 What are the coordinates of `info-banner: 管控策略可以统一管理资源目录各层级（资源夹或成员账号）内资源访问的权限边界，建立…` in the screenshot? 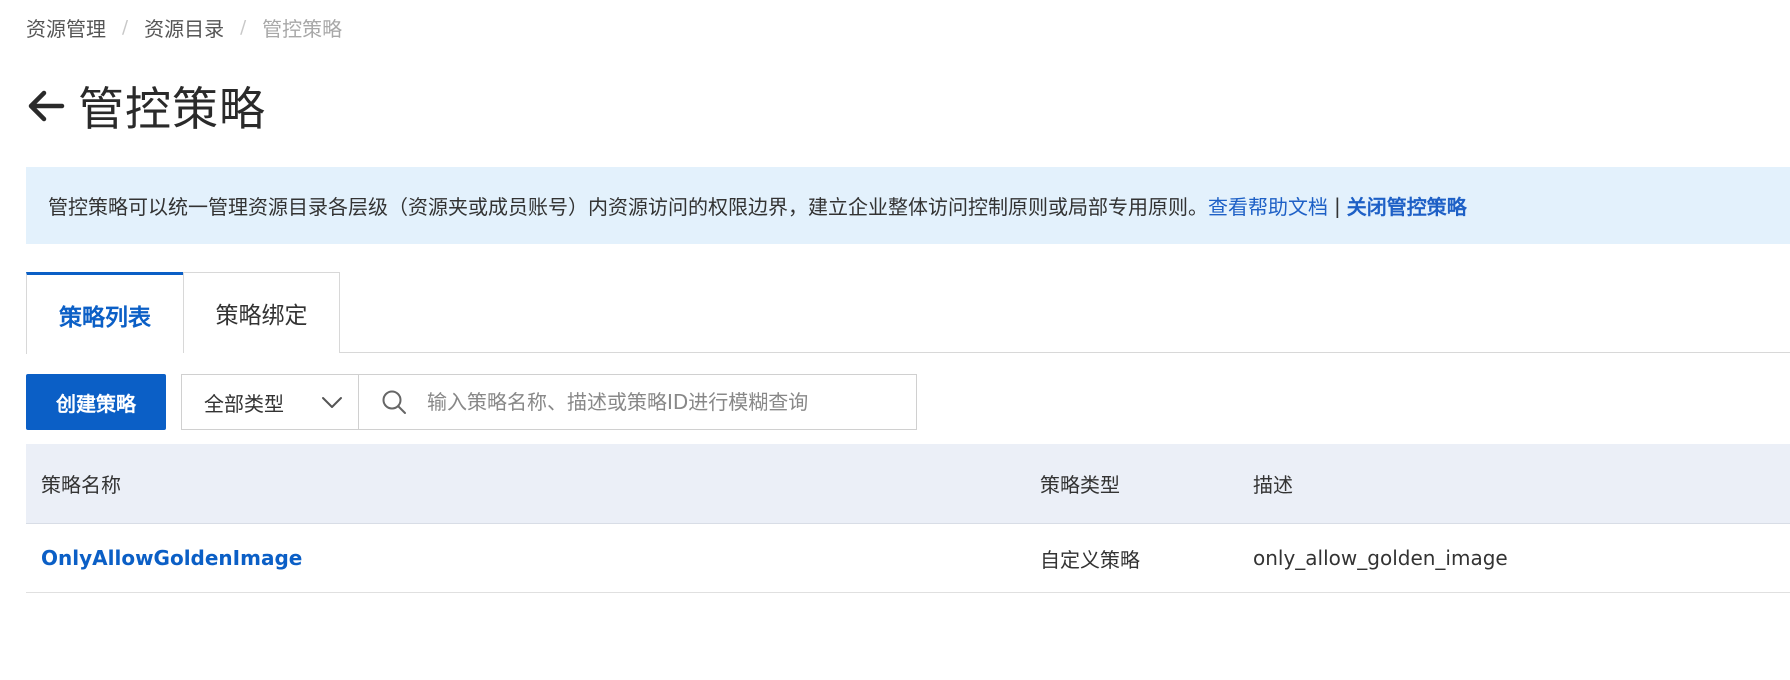 It's located at (908, 205).